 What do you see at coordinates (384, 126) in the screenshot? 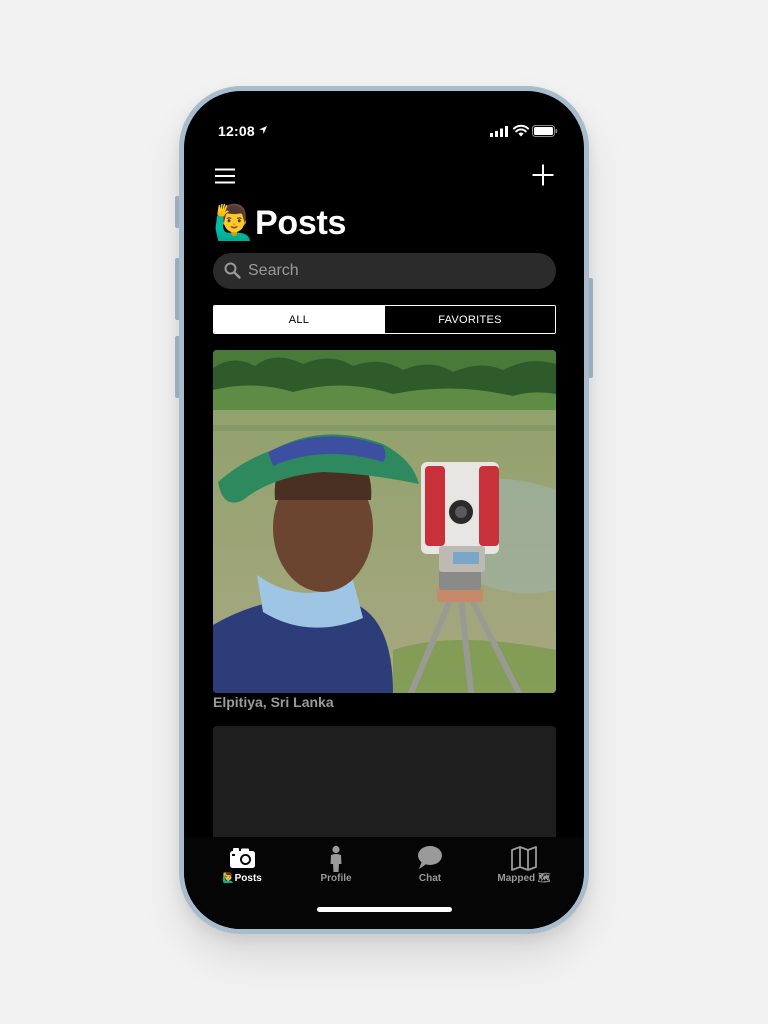
I see `status-bar: 12:08` at bounding box center [384, 126].